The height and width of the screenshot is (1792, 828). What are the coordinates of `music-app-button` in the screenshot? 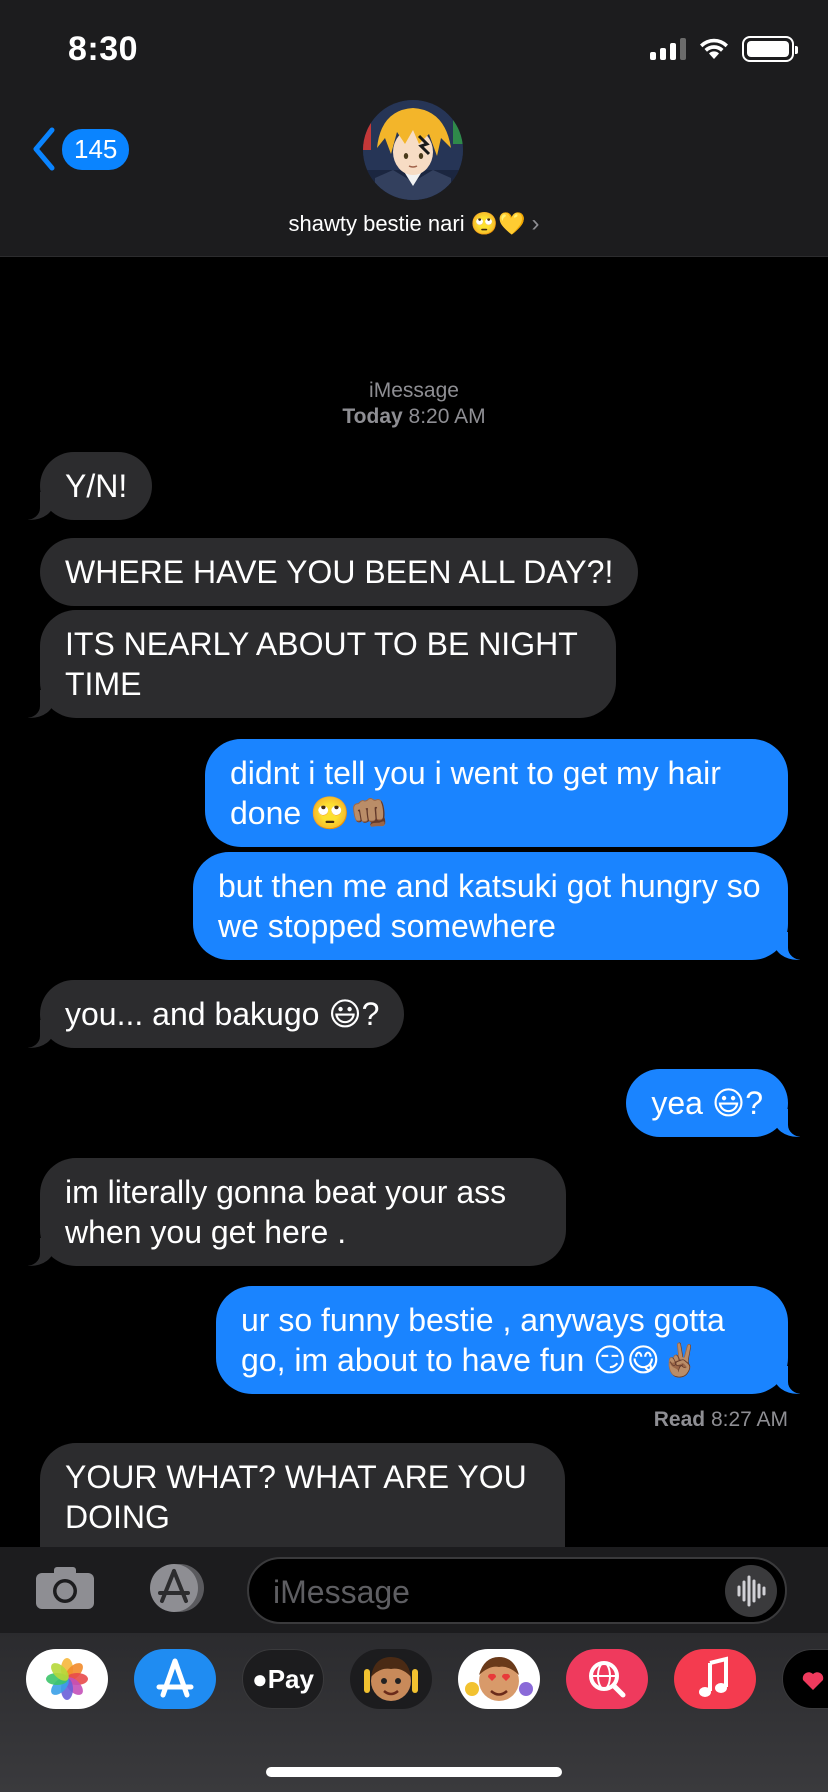 It's located at (715, 1679).